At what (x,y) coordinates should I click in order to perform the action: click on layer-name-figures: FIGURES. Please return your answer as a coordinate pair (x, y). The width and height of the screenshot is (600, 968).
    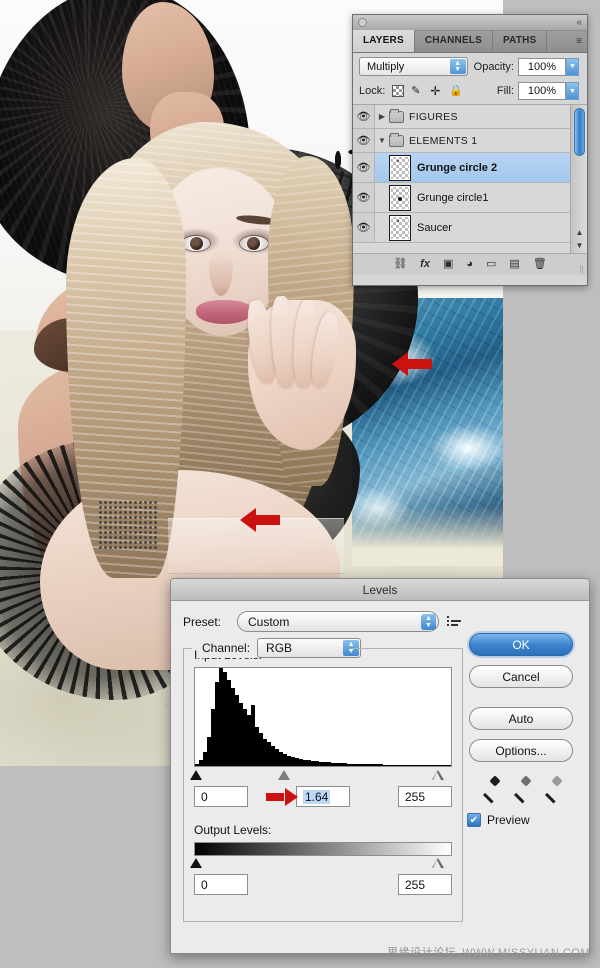
    Looking at the image, I should click on (433, 116).